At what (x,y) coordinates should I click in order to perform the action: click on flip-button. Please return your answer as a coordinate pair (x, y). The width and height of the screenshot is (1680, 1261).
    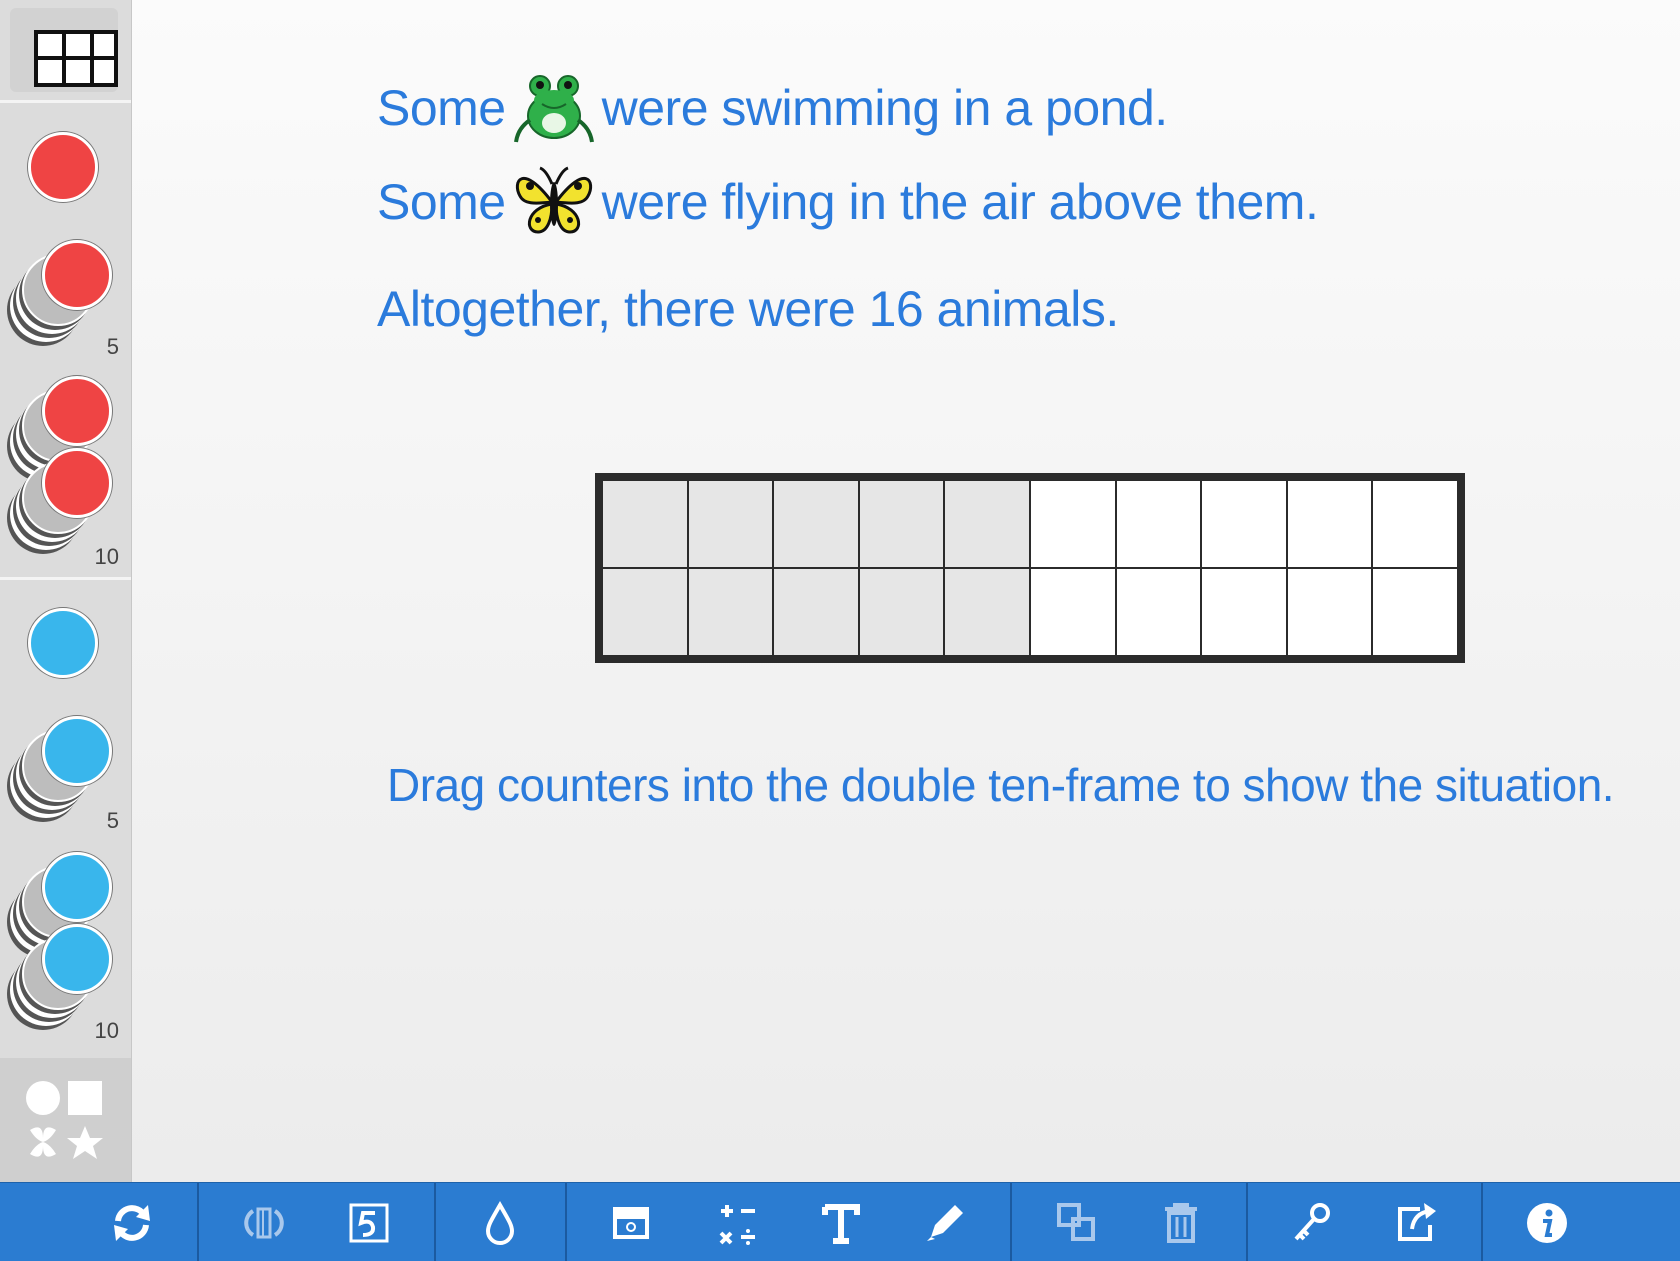
    Looking at the image, I should click on (263, 1223).